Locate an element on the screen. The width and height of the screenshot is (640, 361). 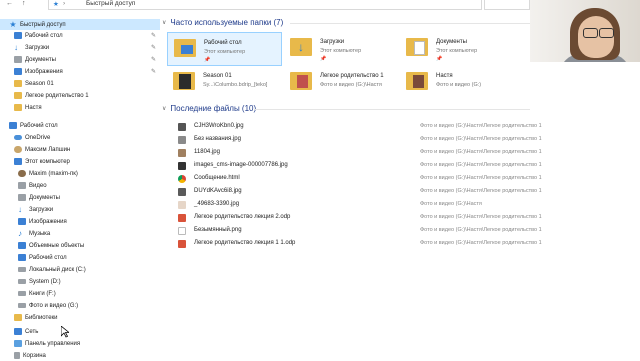
address-bar-strip: ← ↑ ★ › Быстрый доступ is located at coordinates (265, 5).